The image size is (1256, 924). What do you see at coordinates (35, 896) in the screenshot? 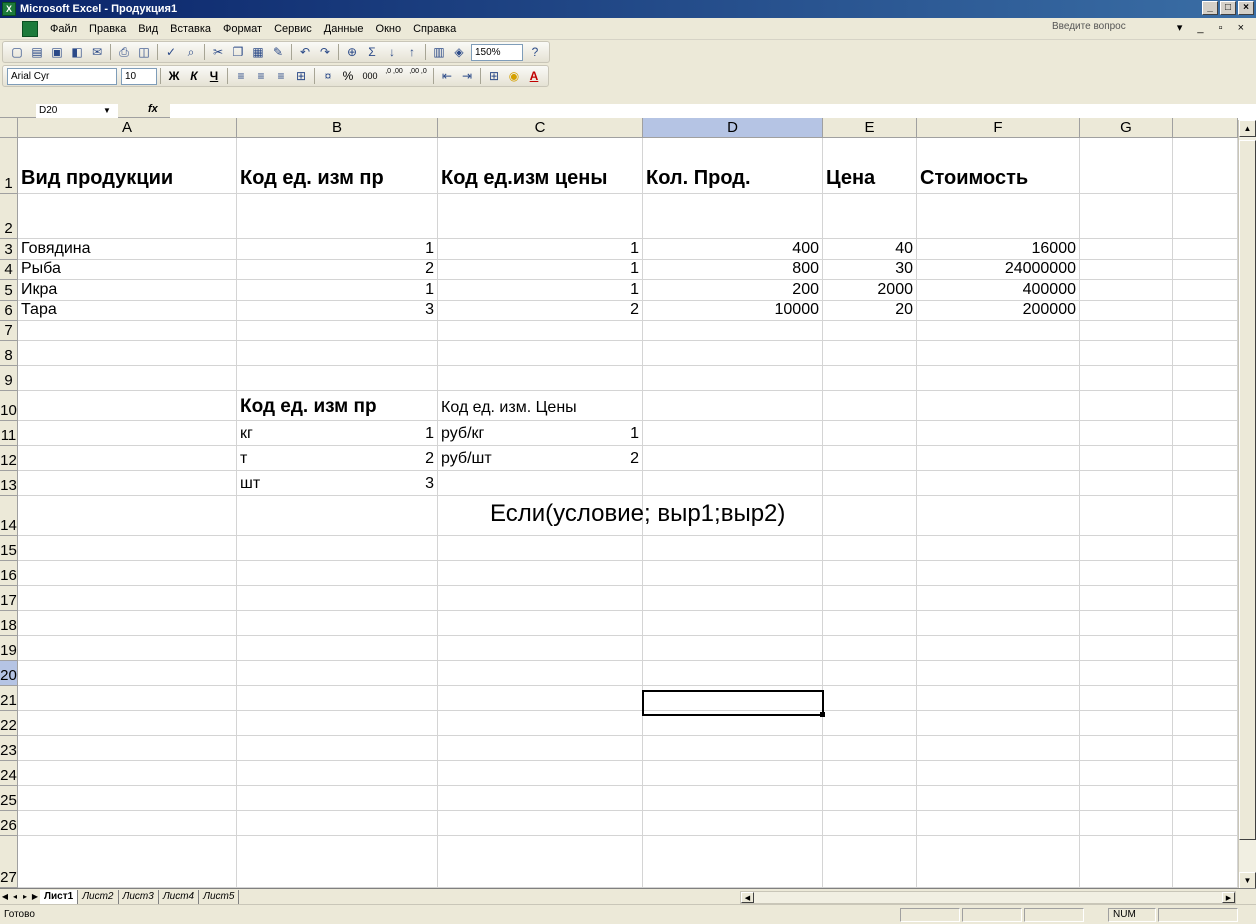
I see `last-sheet-icon: ▶` at bounding box center [35, 896].